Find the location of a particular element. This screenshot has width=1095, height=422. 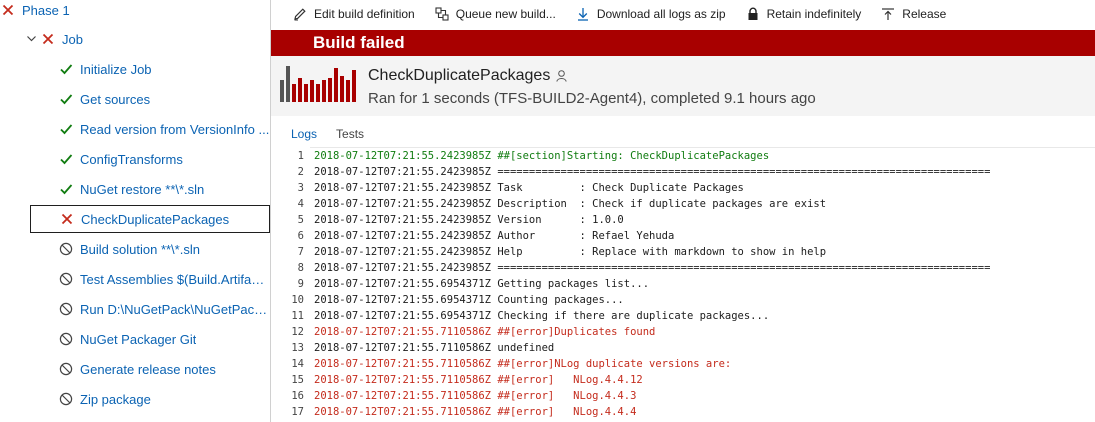

job-label: Job is located at coordinates (72, 39).